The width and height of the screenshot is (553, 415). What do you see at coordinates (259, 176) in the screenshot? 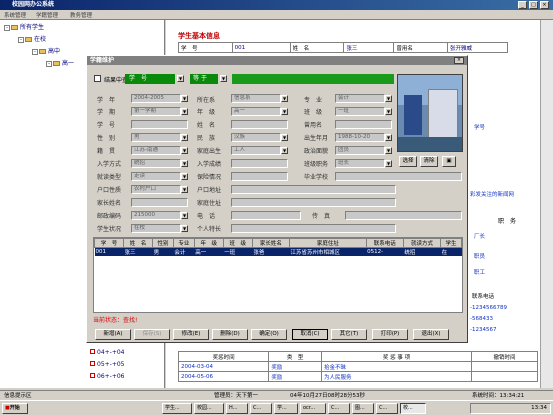
I see `insurance-input` at bounding box center [259, 176].